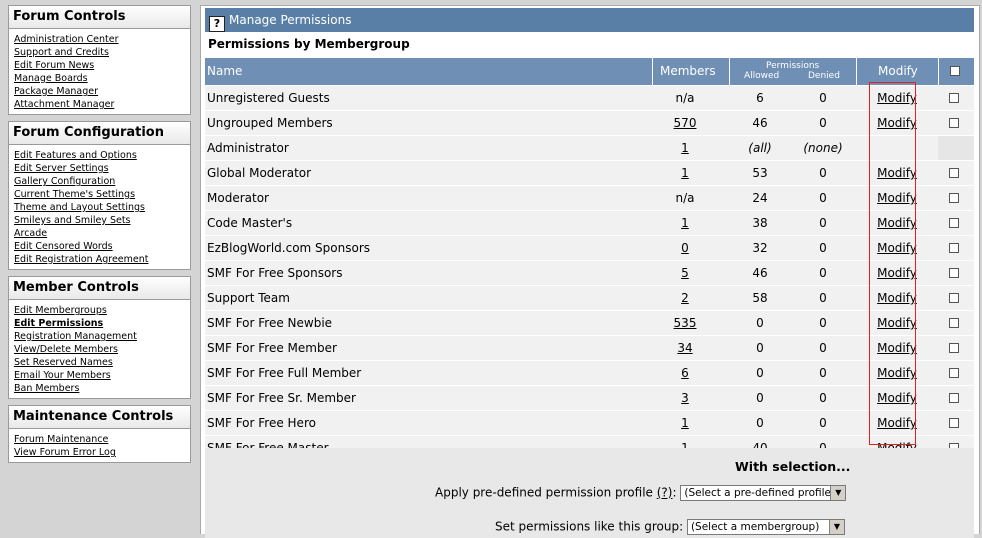 The image size is (982, 538). I want to click on sidebar-section-title: Member Controls, so click(99, 288).